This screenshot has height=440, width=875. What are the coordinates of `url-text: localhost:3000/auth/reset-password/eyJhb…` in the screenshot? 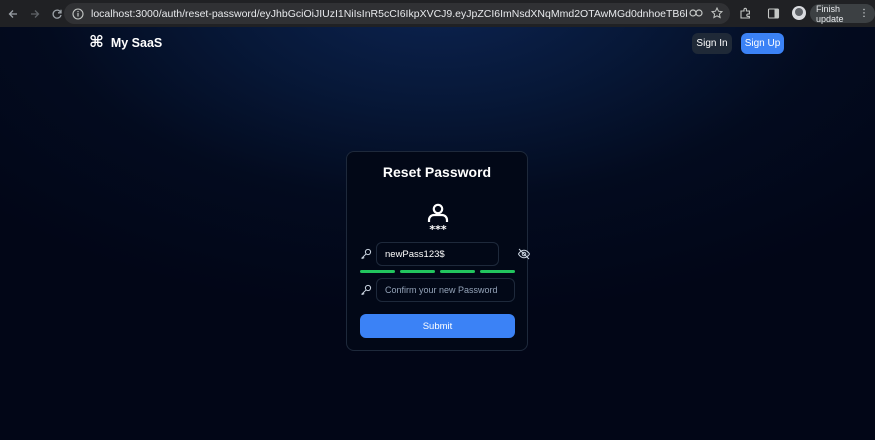 It's located at (389, 14).